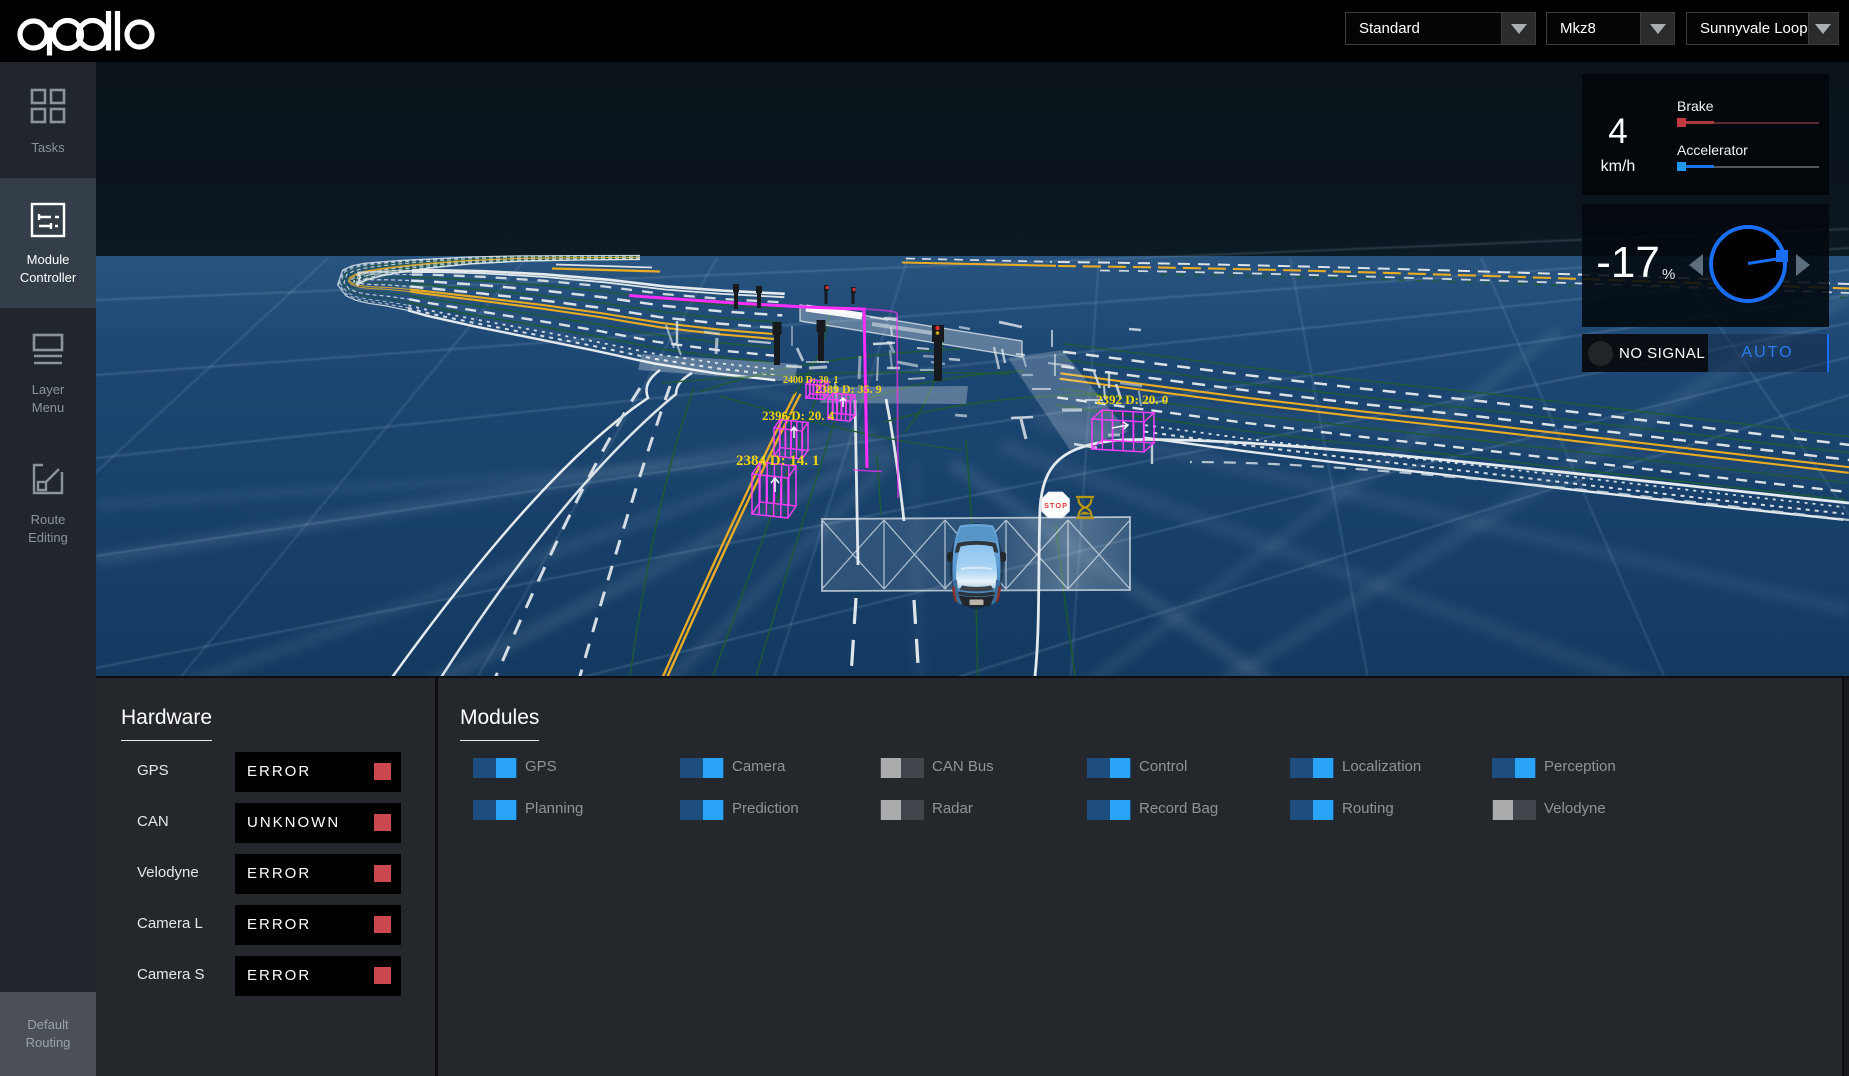 The image size is (1849, 1076). What do you see at coordinates (1132, 399) in the screenshot?
I see `svg-text: 2392 D: 20. 0` at bounding box center [1132, 399].